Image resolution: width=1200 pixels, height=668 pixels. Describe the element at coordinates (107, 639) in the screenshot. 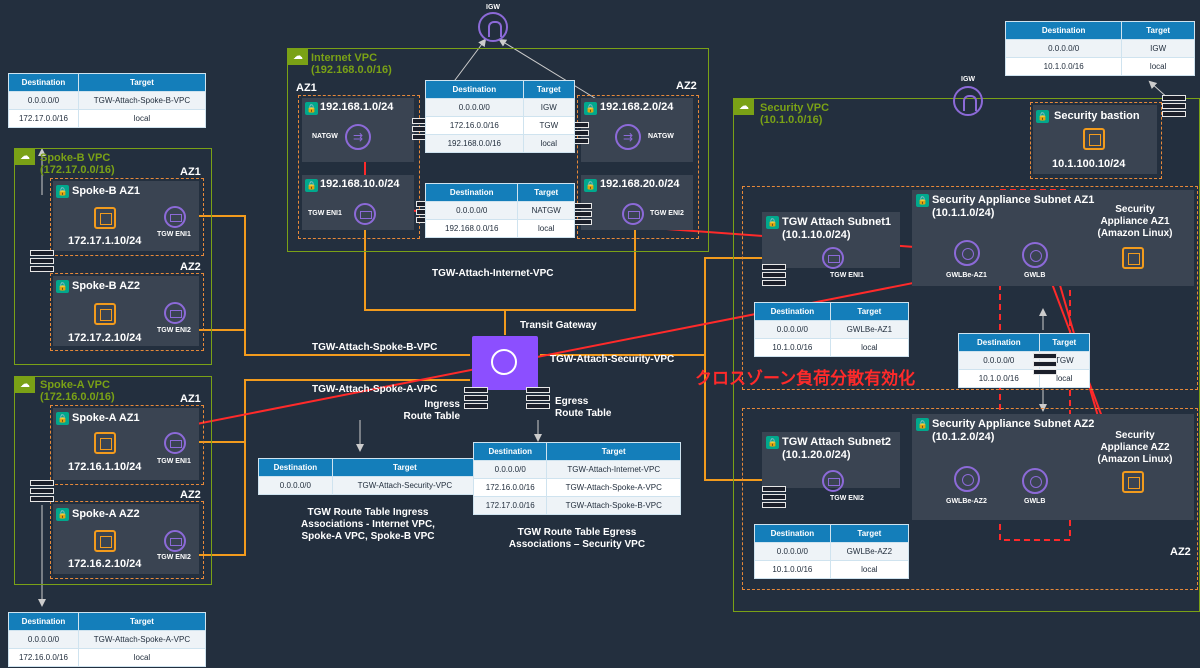

I see `table-row: 0.0.0.0/0 TGW-Attach-Spoke-A-VPC` at that location.